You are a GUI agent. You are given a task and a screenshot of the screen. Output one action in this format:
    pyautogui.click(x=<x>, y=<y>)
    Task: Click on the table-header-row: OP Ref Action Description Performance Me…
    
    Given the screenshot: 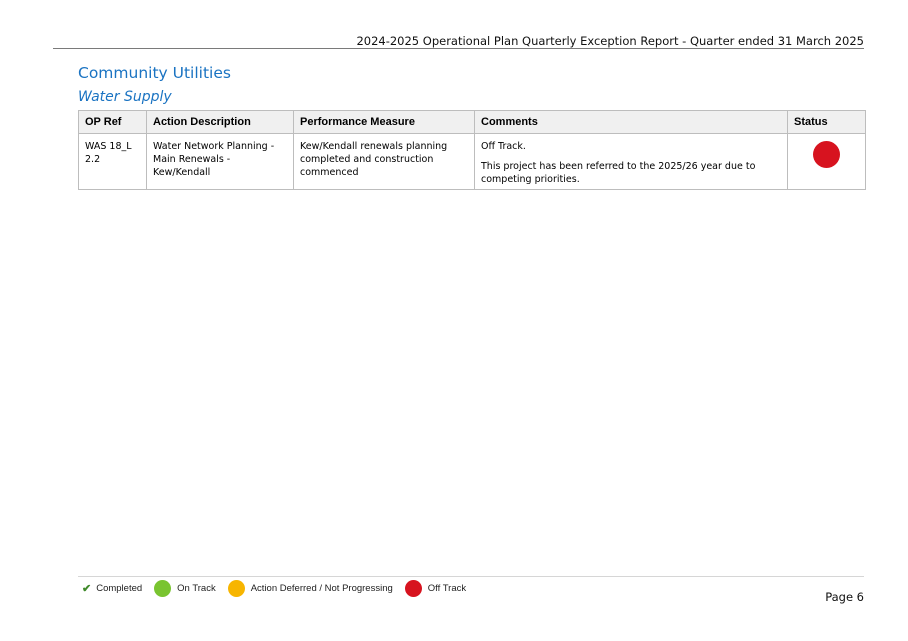 What is the action you would take?
    pyautogui.click(x=472, y=122)
    